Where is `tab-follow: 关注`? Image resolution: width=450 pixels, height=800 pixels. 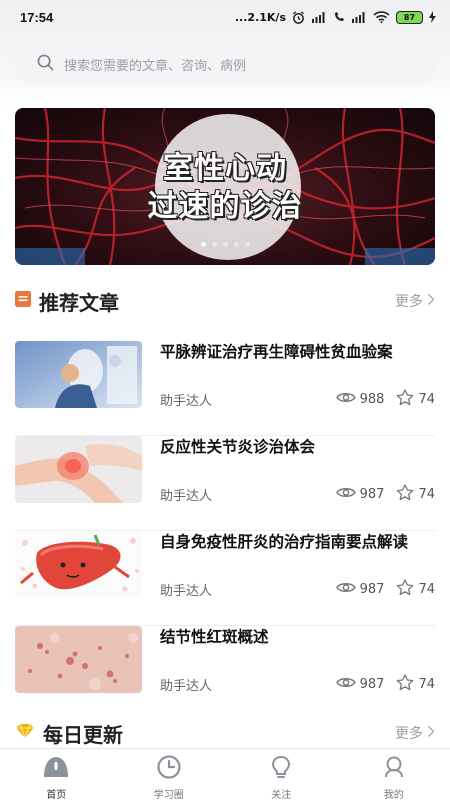 tab-follow: 关注 is located at coordinates (281, 774).